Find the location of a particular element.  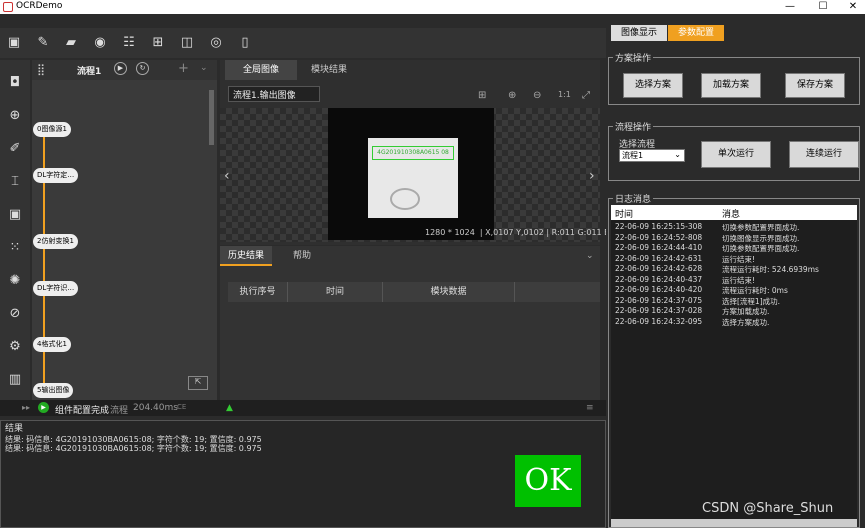

menu-icon: ≡ is located at coordinates (590, 408).